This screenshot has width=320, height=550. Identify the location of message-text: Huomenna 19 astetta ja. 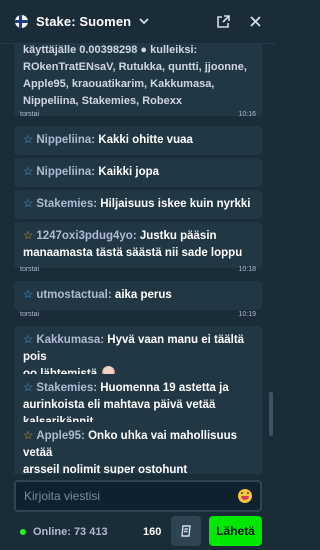
(164, 388).